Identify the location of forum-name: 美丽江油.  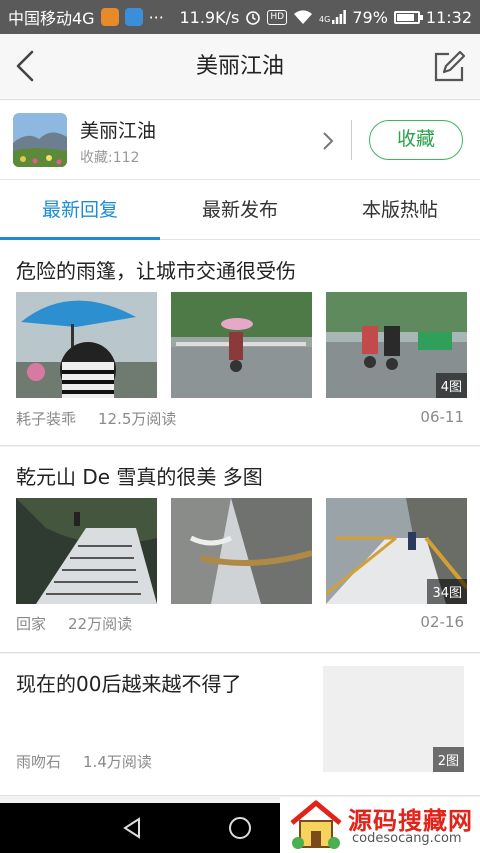
(118, 131).